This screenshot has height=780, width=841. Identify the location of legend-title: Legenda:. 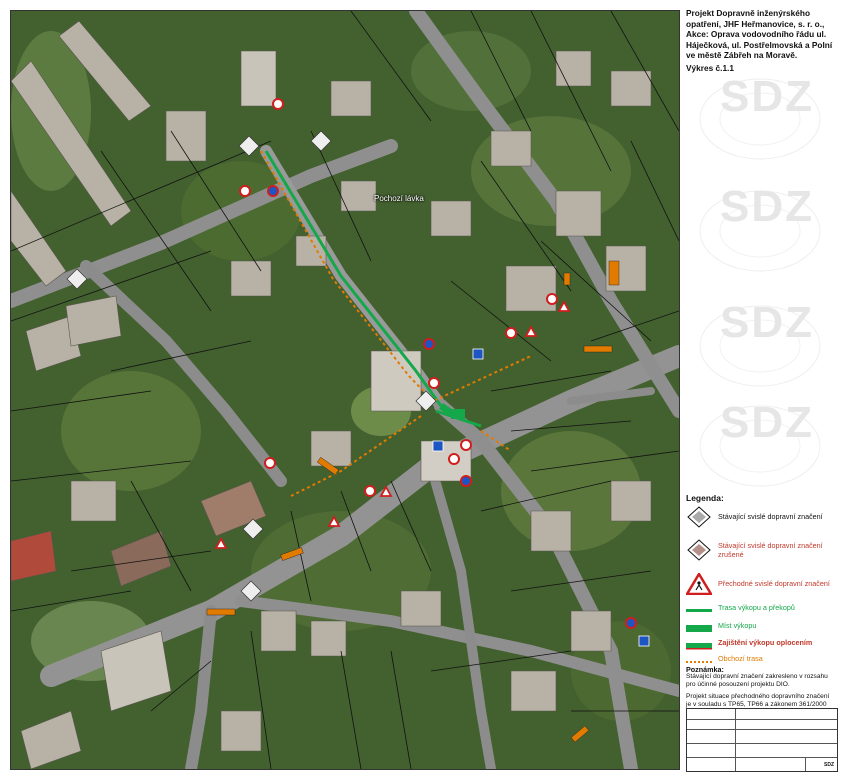
(705, 498).